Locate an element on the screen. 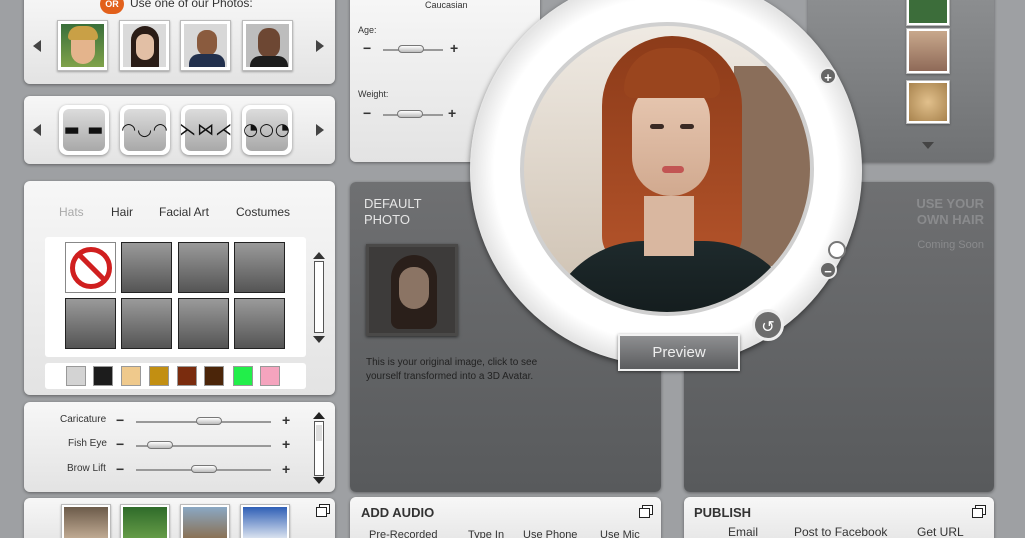 Image resolution: width=1025 pixels, height=538 pixels. age-minus: − is located at coordinates (367, 48).